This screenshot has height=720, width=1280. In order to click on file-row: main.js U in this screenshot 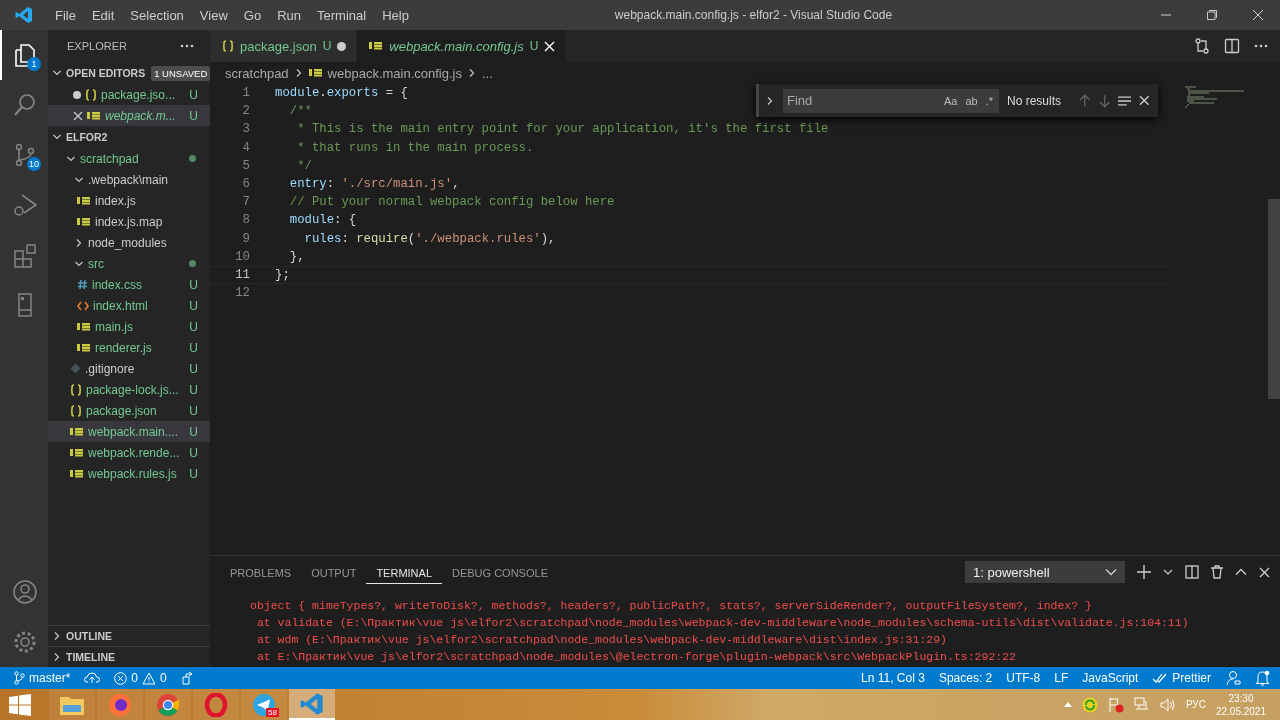, I will do `click(129, 326)`.